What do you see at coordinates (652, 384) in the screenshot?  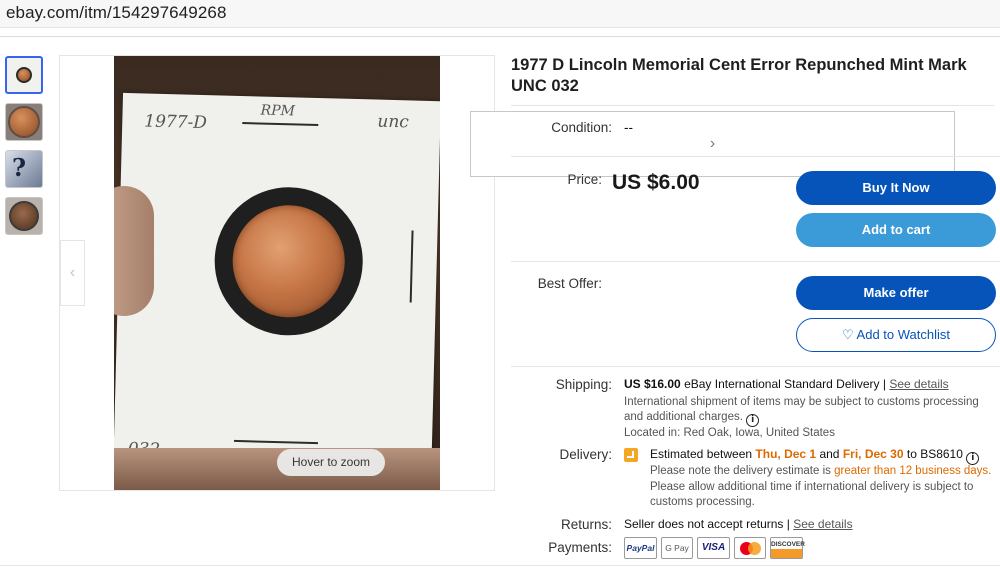 I see `shipping-cost: US $16.00` at bounding box center [652, 384].